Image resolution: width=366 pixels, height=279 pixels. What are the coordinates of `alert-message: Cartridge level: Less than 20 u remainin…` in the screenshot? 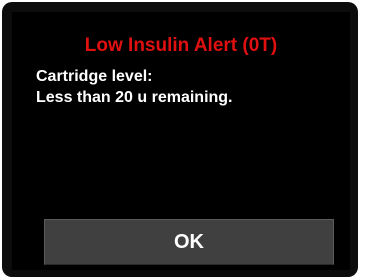 It's located at (134, 87).